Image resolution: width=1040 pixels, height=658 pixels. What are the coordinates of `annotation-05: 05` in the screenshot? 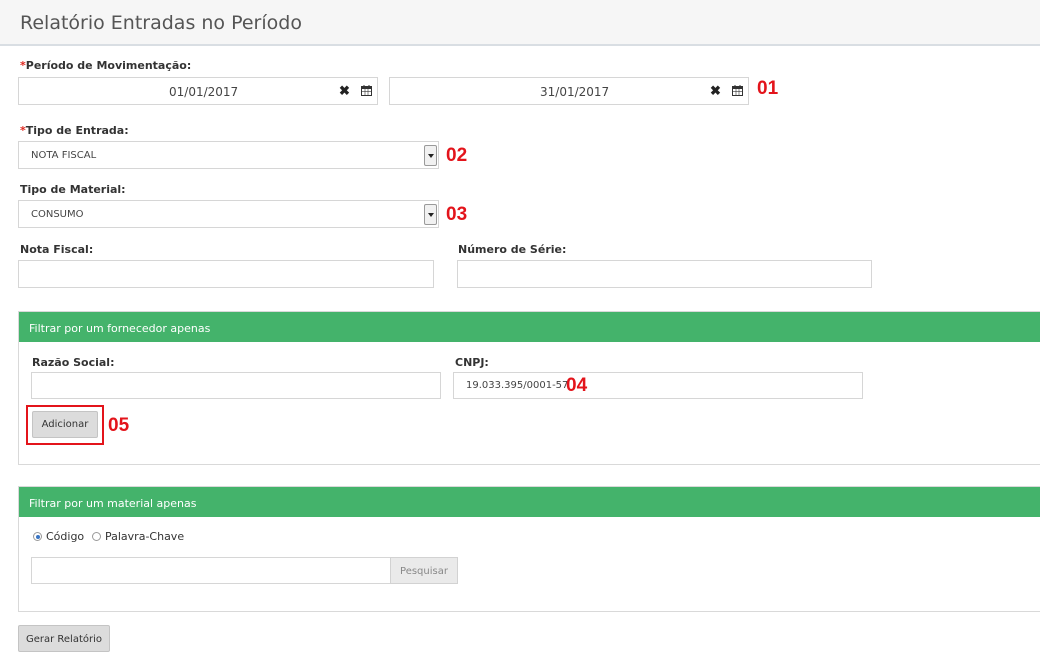 It's located at (119, 425).